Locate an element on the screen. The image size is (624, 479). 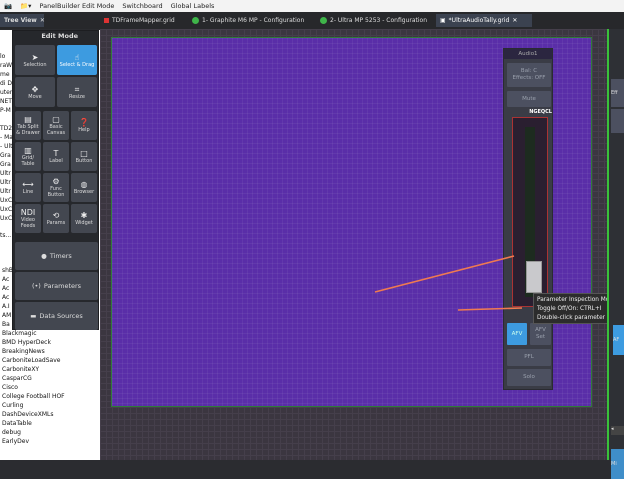
annotation-arrows is located at coordinates (448, 283).